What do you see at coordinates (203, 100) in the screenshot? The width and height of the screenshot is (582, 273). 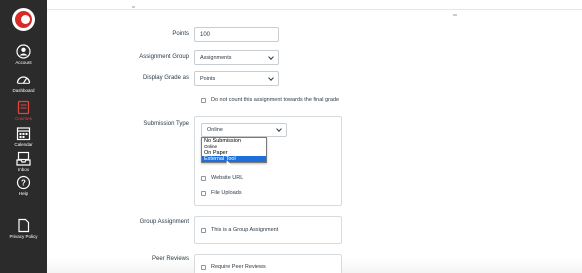 I see `no-count-checkbox` at bounding box center [203, 100].